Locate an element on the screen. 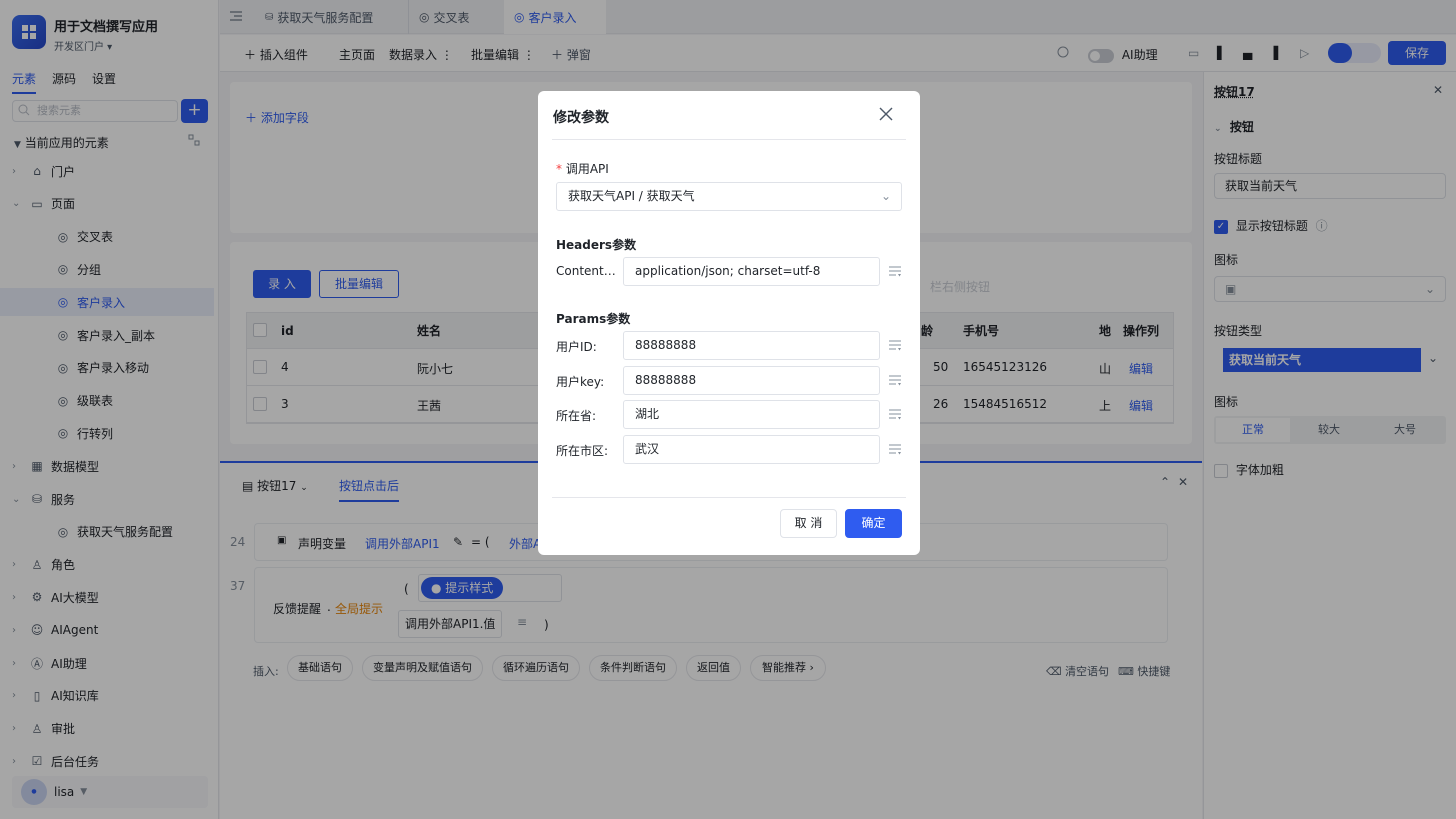 The width and height of the screenshot is (1456, 819). ok-button: 确定 is located at coordinates (873, 523).